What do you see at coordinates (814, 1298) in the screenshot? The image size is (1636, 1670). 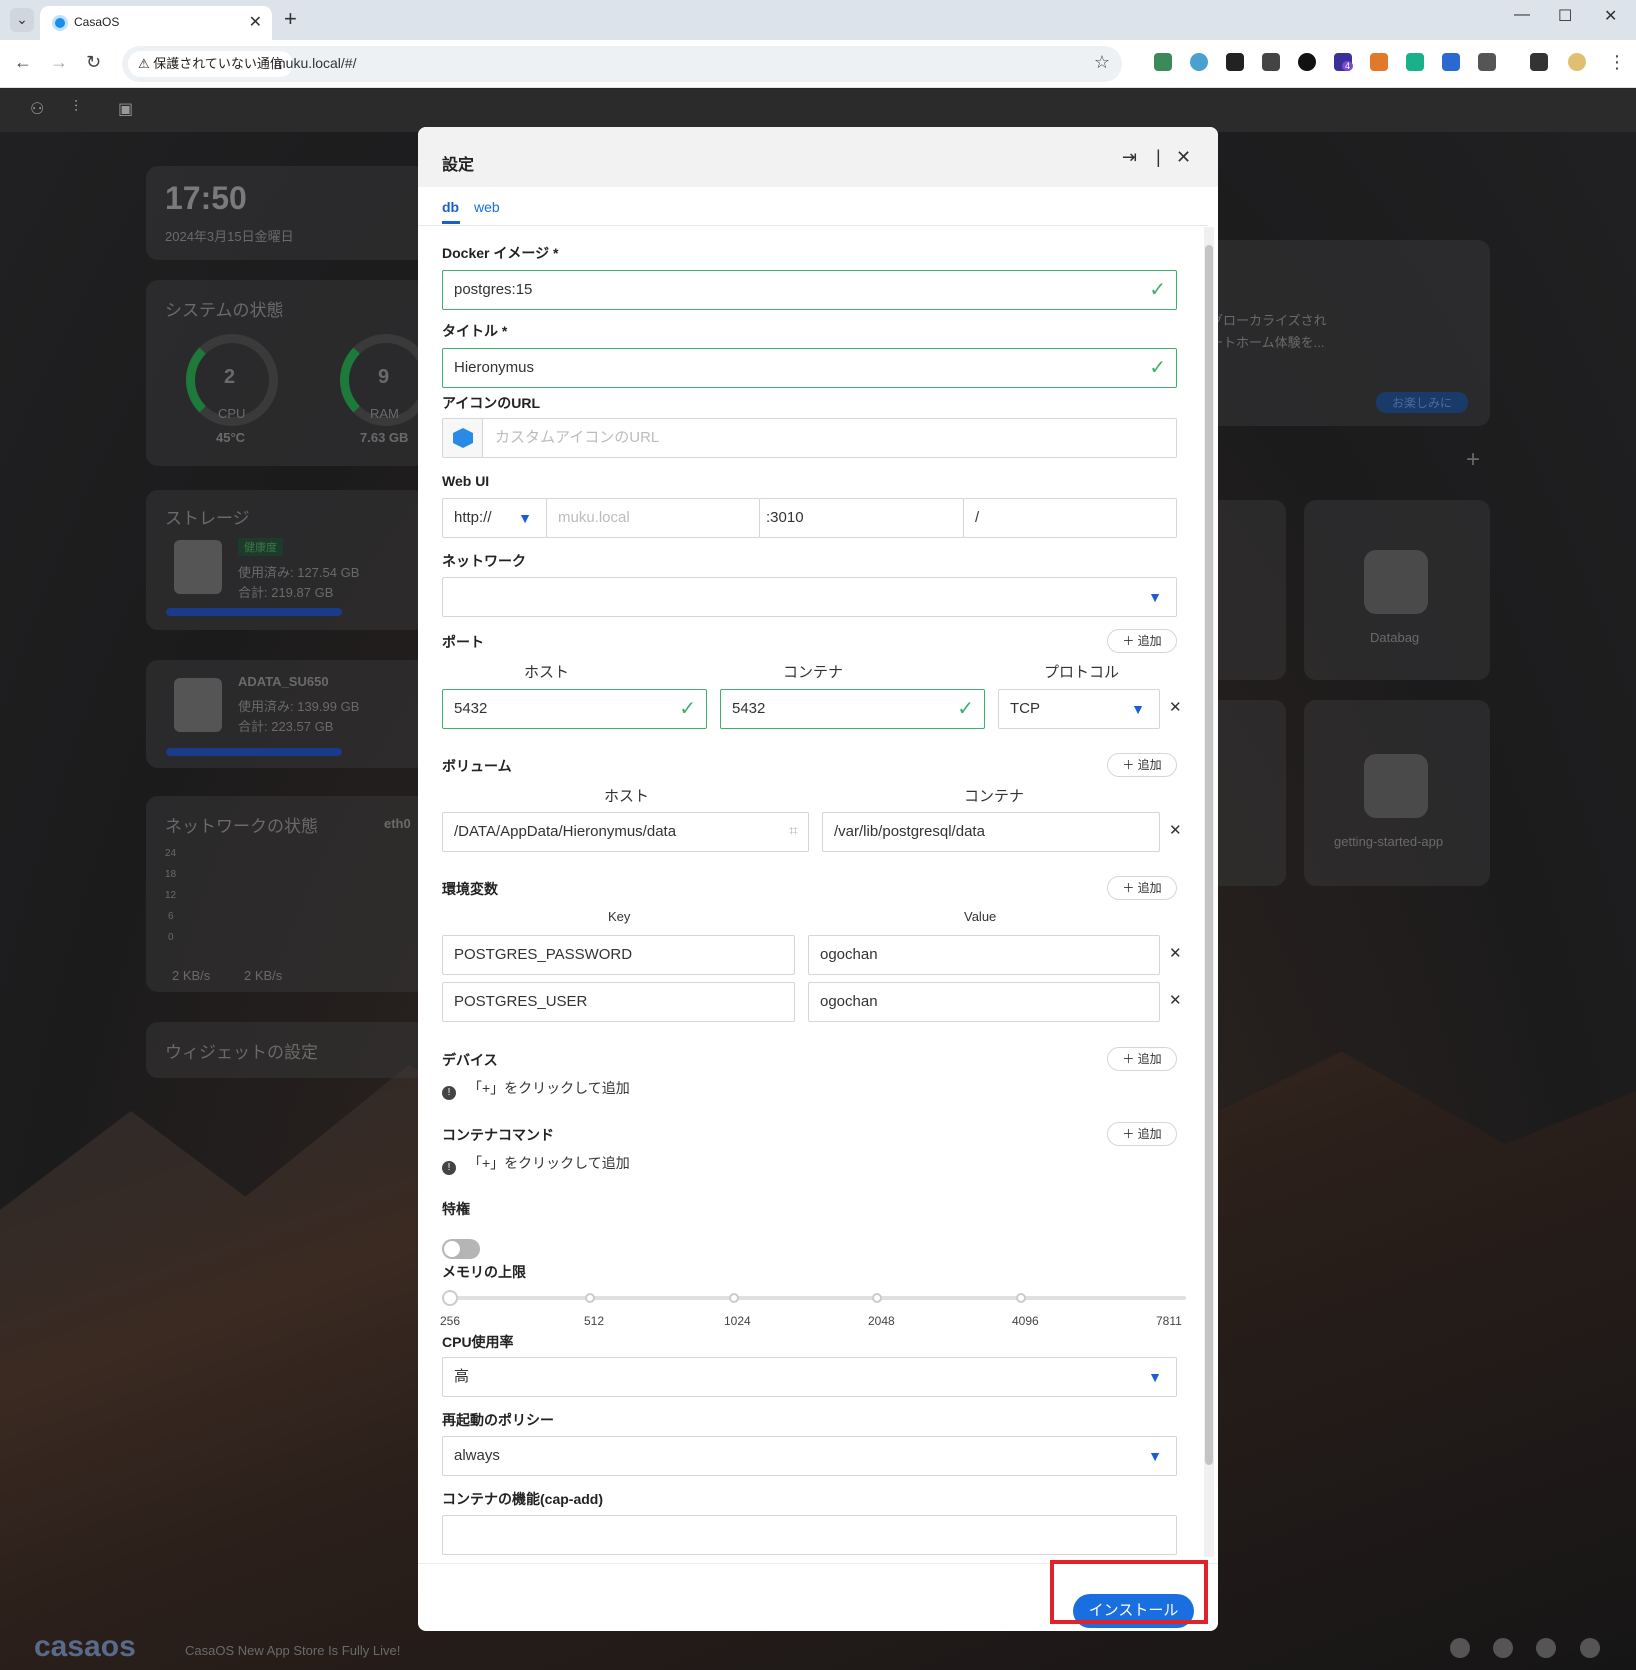 I see `memory-slider` at bounding box center [814, 1298].